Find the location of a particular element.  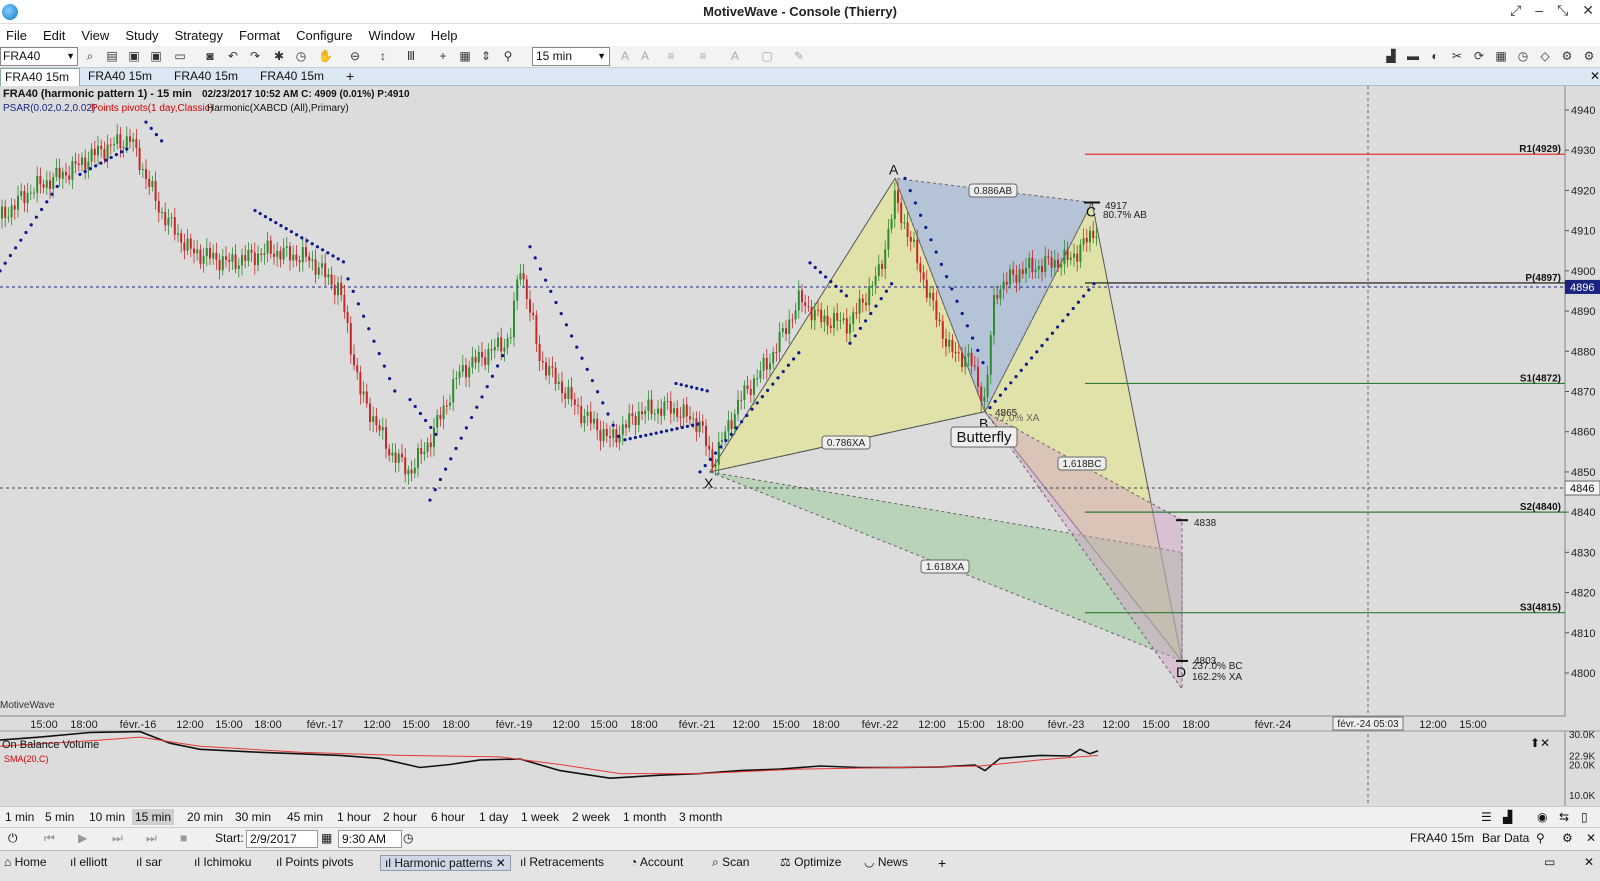

interval-45min: 45 min is located at coordinates (305, 817).